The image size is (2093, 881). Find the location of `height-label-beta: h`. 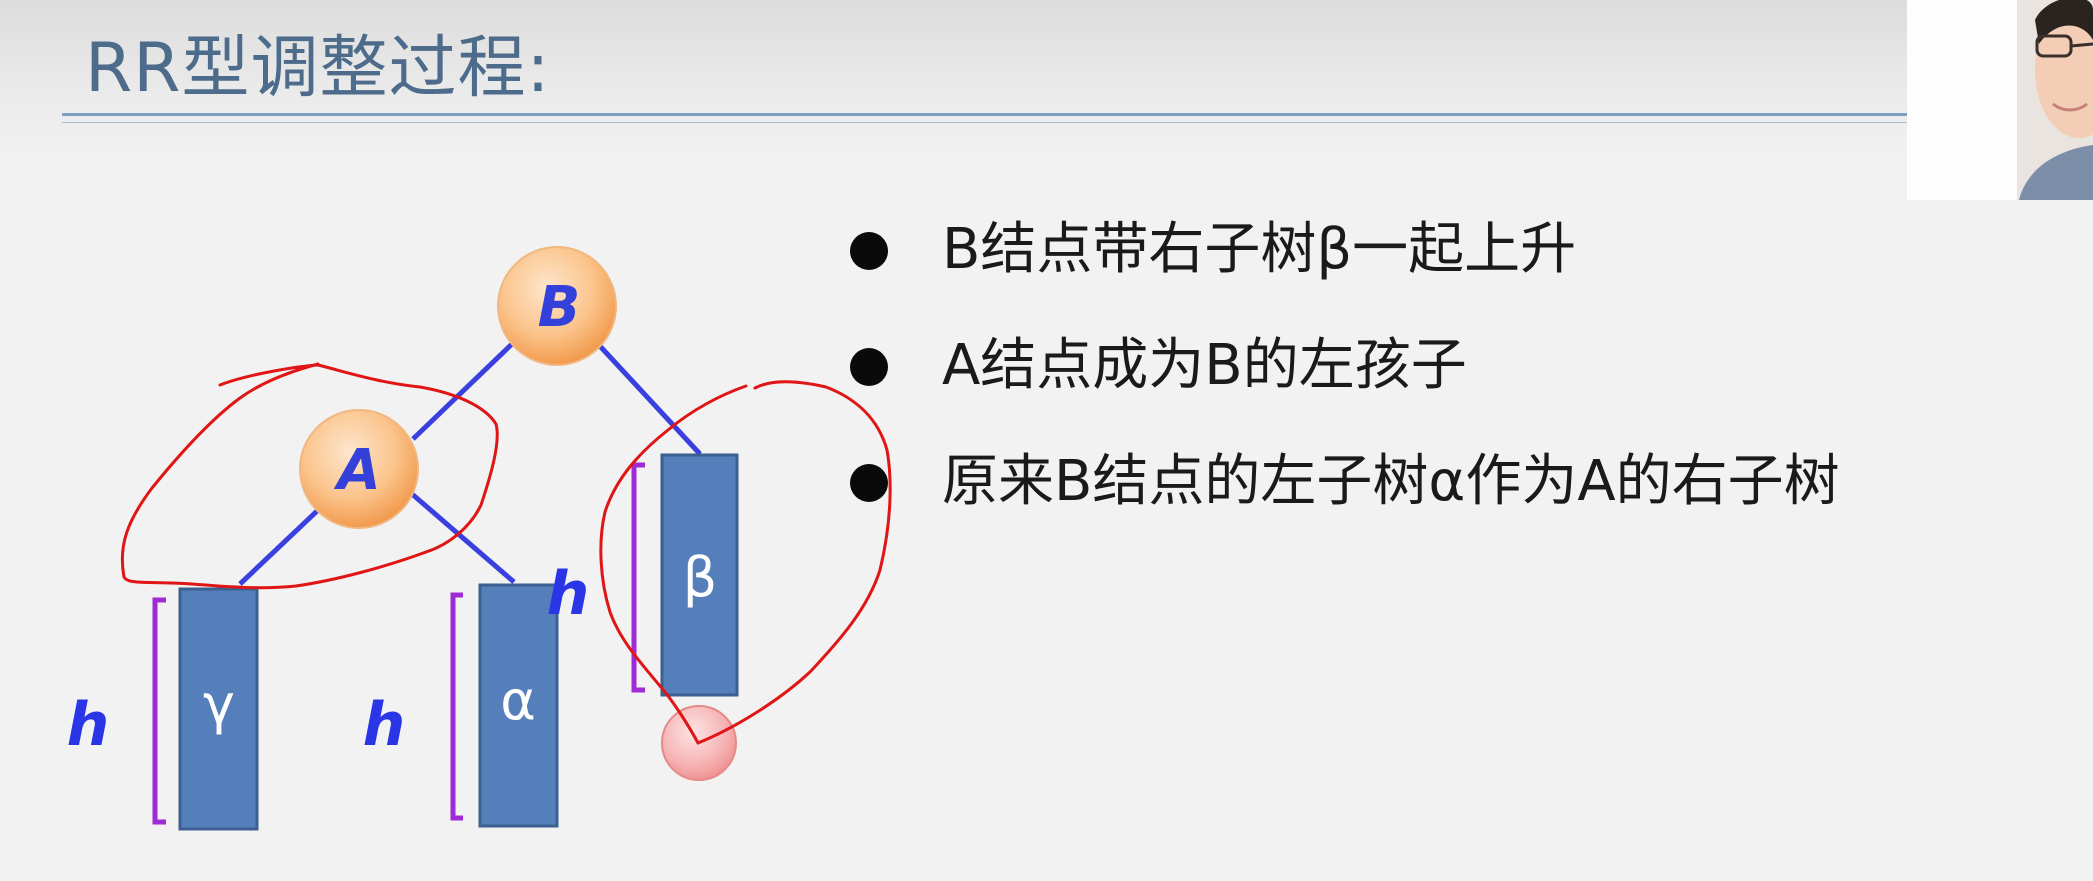

height-label-beta: h is located at coordinates (568, 594).